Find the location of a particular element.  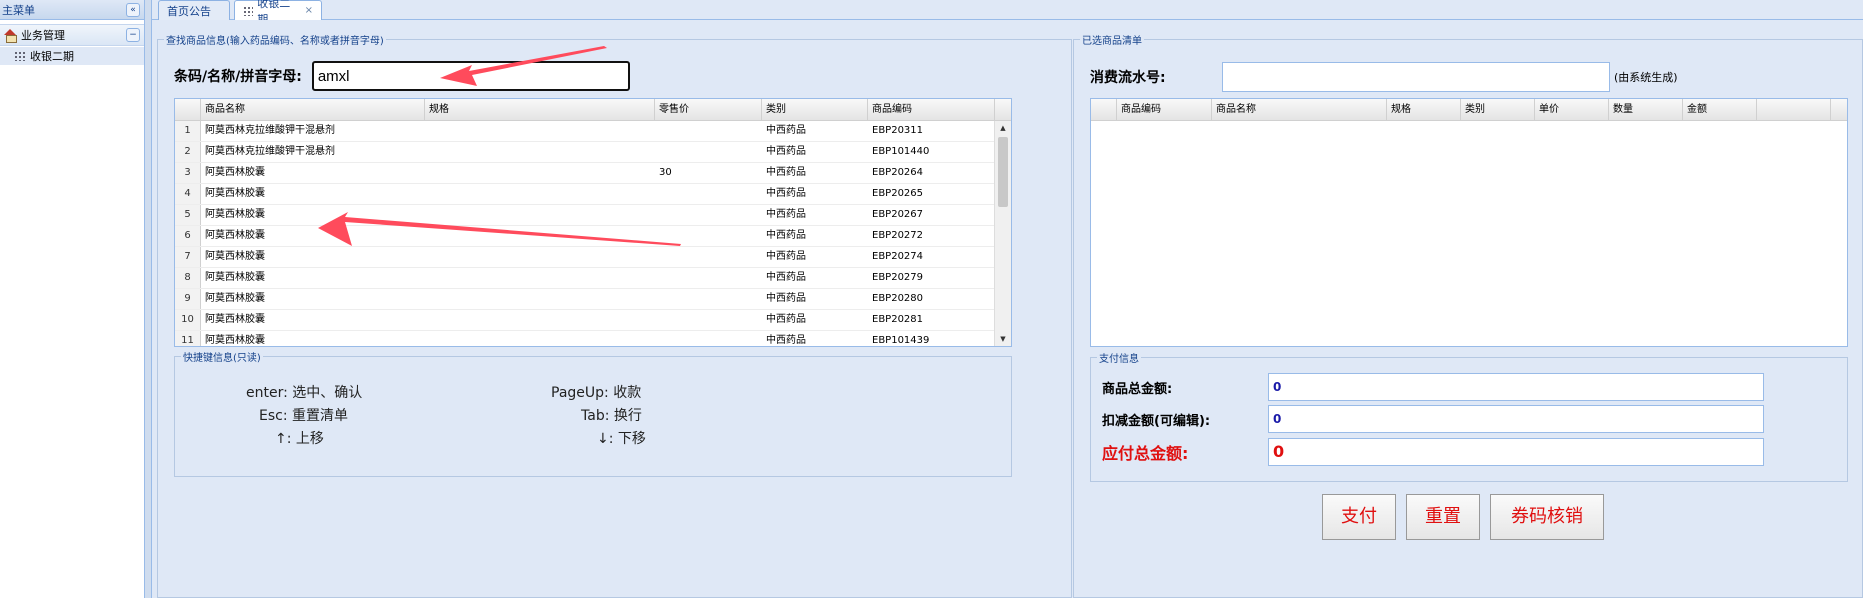

tab-cashier: 收银二期 × is located at coordinates (278, 13).